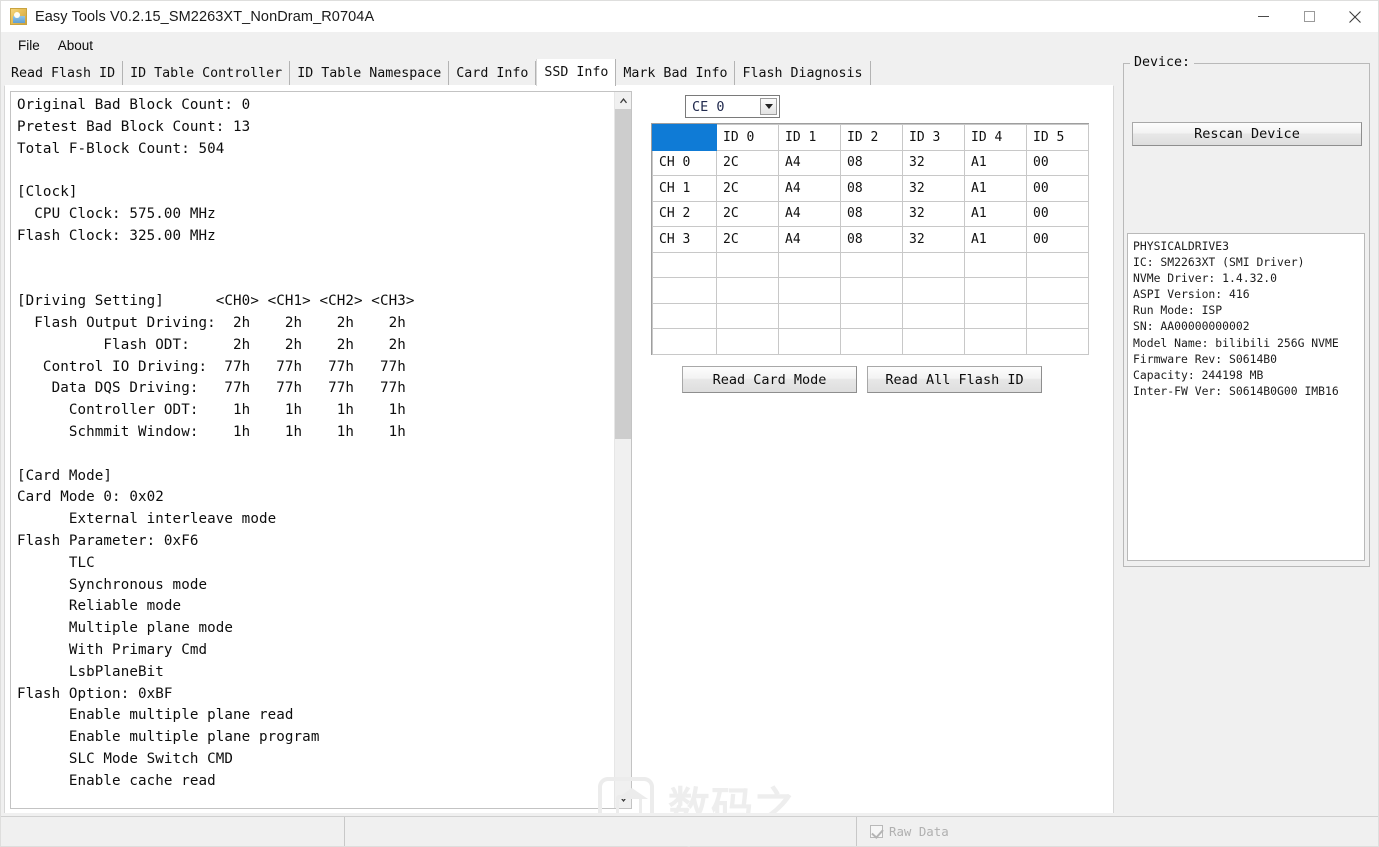 This screenshot has height=847, width=1379. Describe the element at coordinates (769, 379) in the screenshot. I see `read-card-mode-button: Read Card Mode` at that location.